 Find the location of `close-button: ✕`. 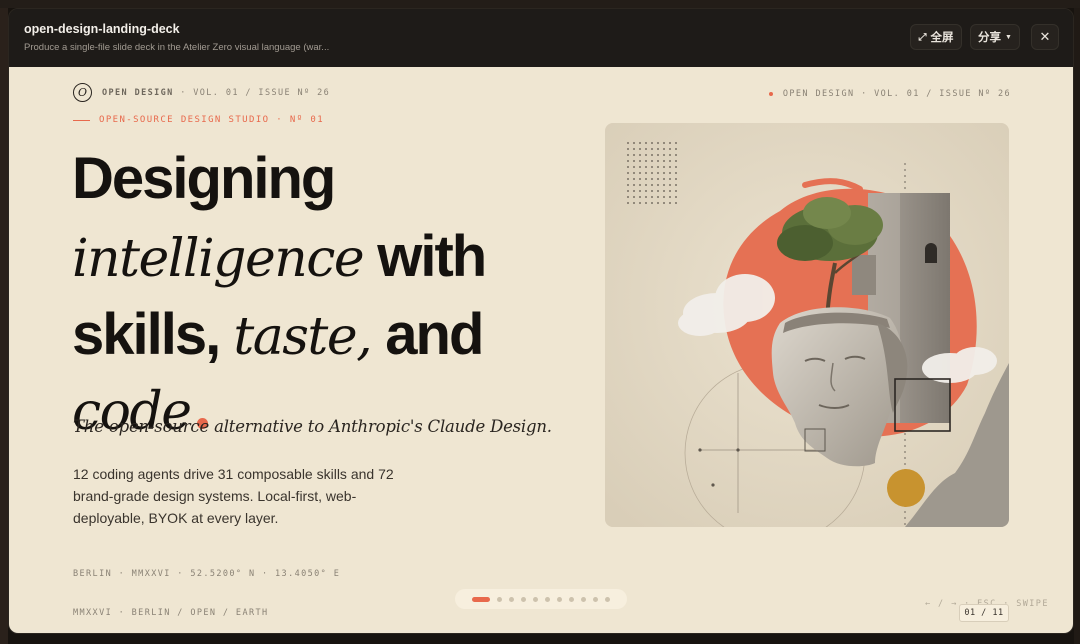

close-button: ✕ is located at coordinates (1045, 37).